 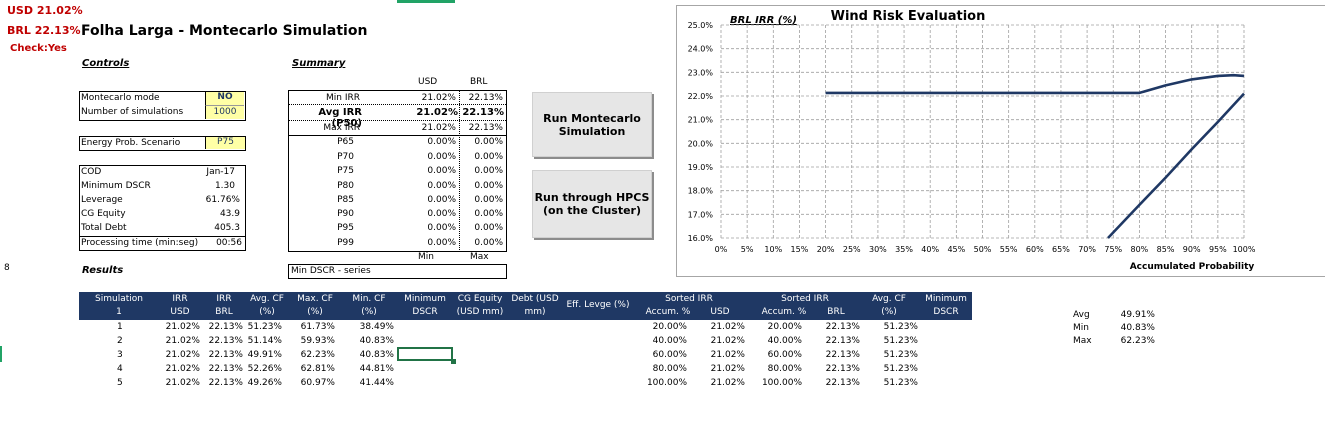 I want to click on montecarlo-mode-input: NO, so click(x=224, y=99).